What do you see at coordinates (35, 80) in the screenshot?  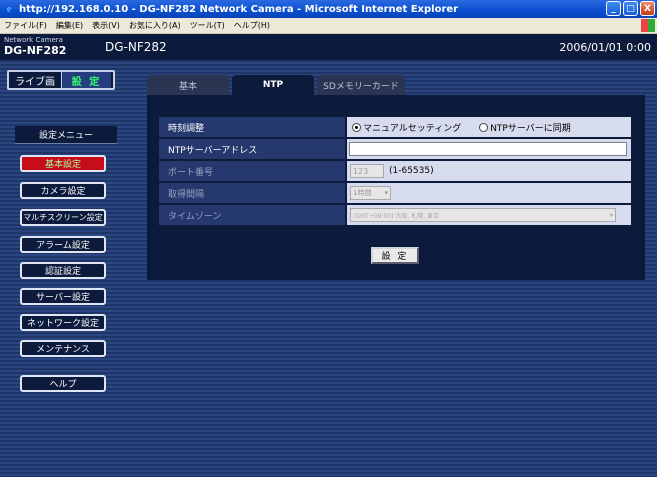 I see `live-view-button: ライブ画` at bounding box center [35, 80].